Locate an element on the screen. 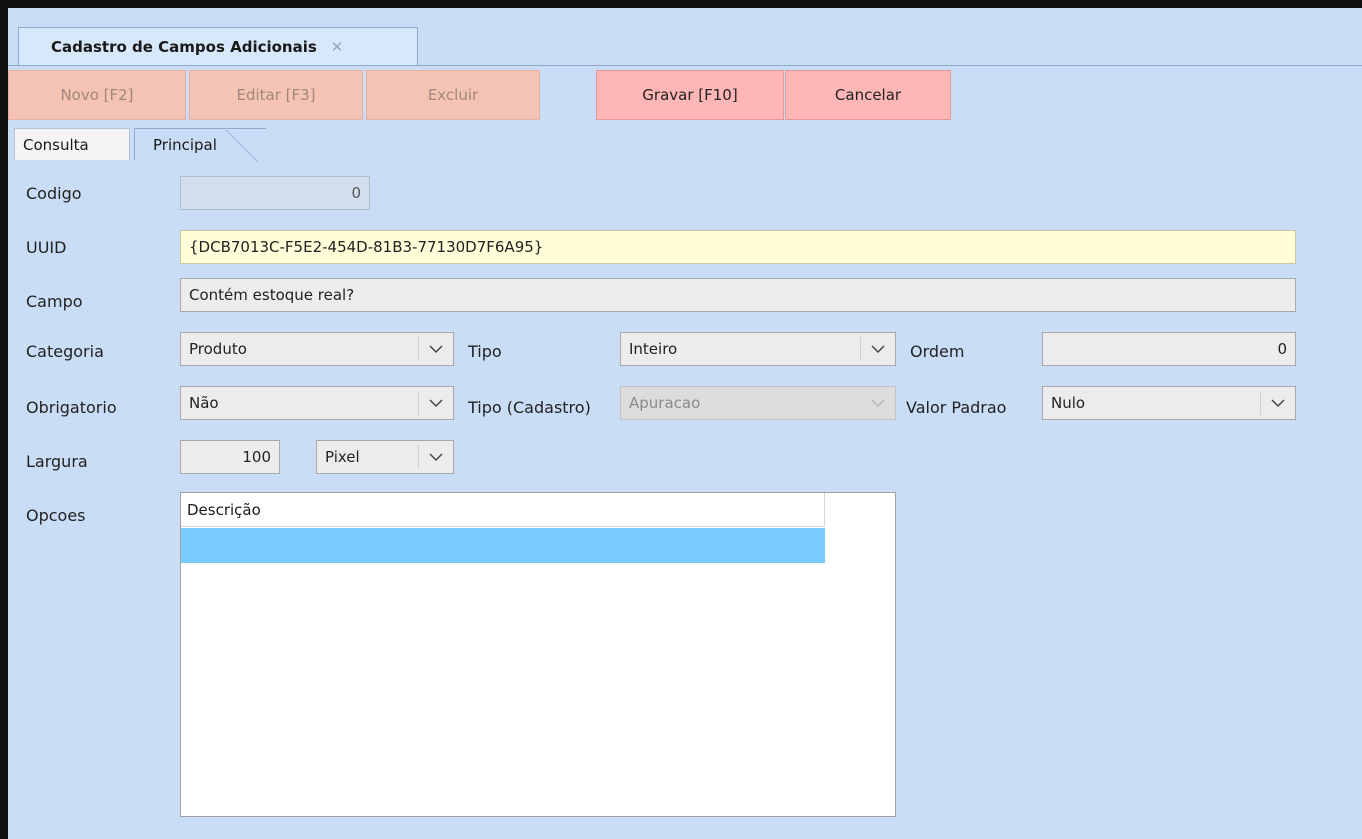  tab-principal: Principal is located at coordinates (200, 145).